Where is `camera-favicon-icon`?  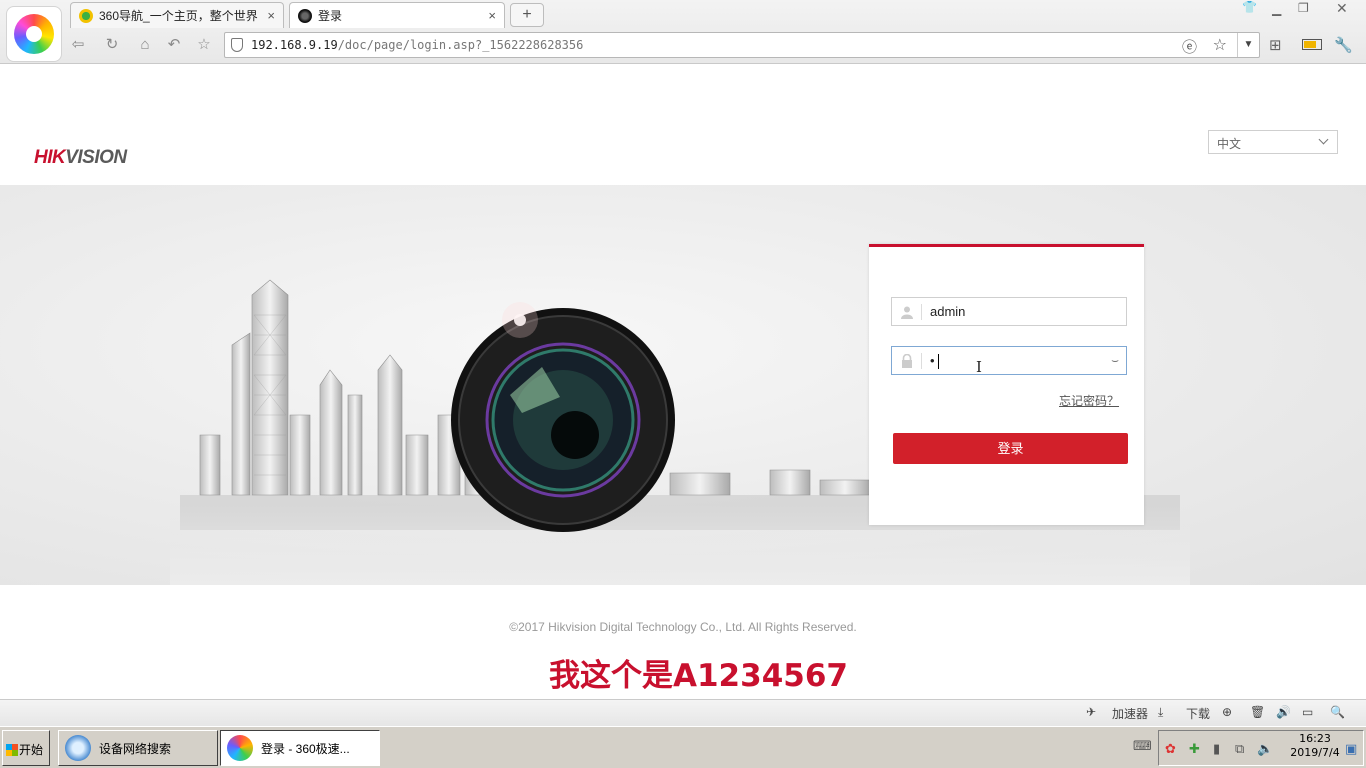
camera-favicon-icon is located at coordinates (305, 15).